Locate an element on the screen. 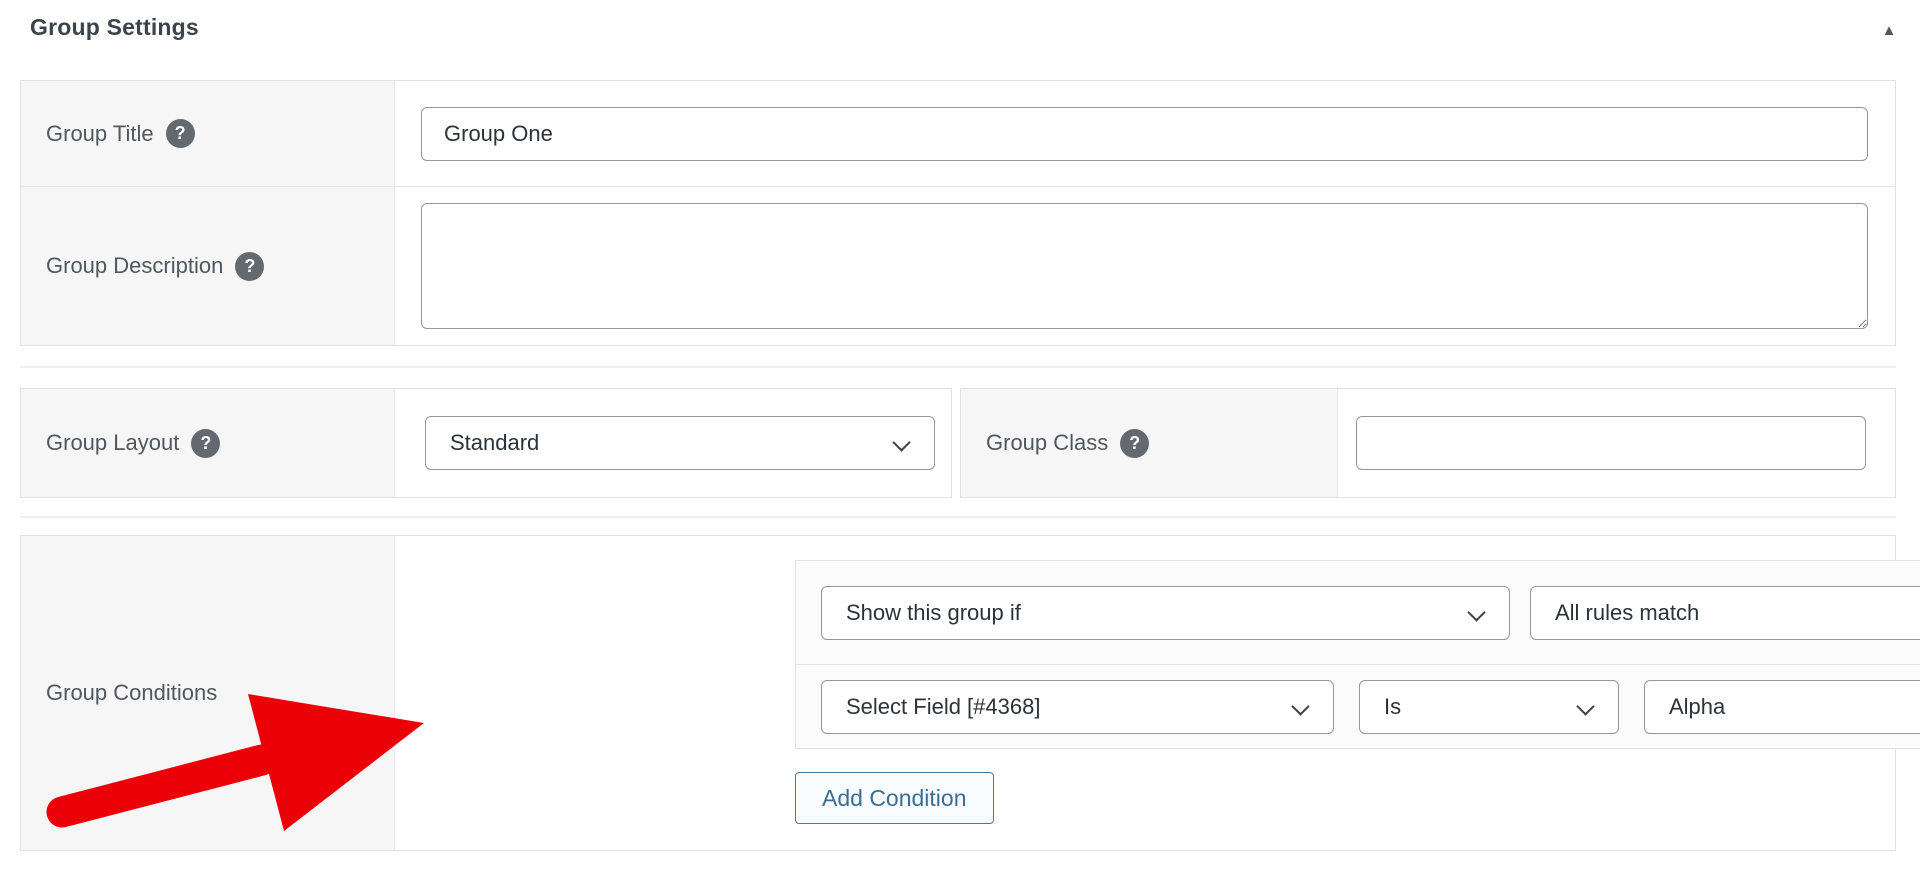  group-layout-label-cell: Group Layout ? is located at coordinates (208, 443).